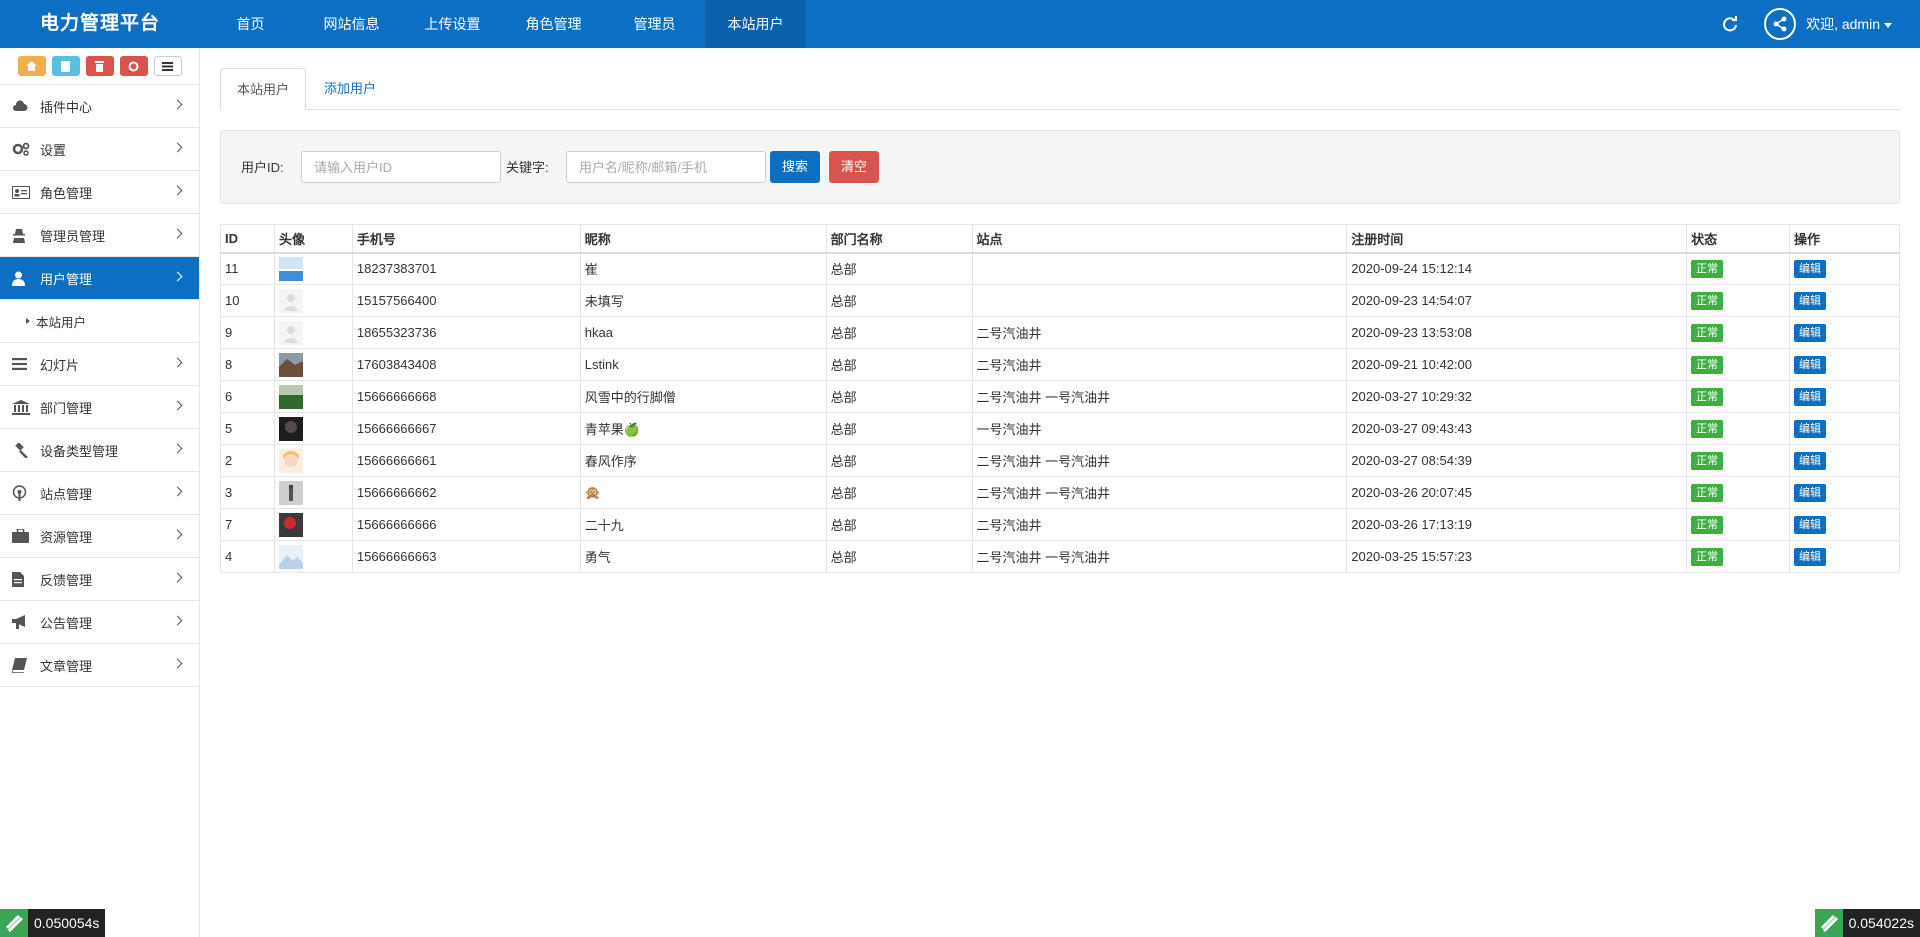 The width and height of the screenshot is (1920, 937). Describe the element at coordinates (666, 167) in the screenshot. I see `keyword-input` at that location.